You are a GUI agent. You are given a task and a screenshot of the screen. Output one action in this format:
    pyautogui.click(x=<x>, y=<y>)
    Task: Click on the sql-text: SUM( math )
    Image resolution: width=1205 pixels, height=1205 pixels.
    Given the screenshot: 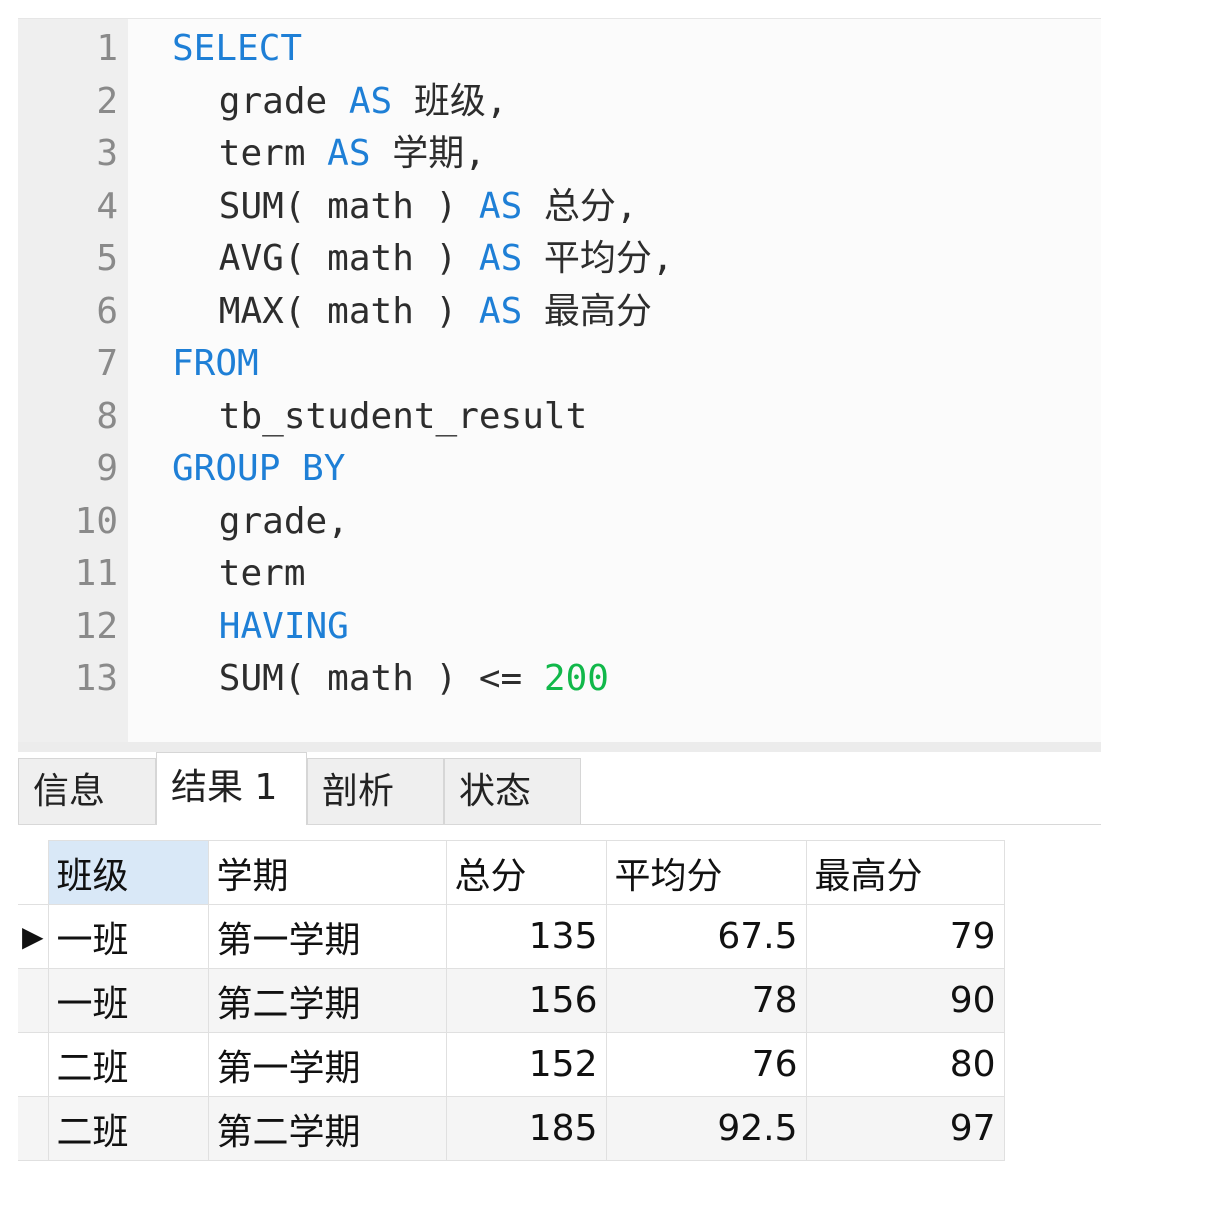 What is the action you would take?
    pyautogui.click(x=348, y=206)
    